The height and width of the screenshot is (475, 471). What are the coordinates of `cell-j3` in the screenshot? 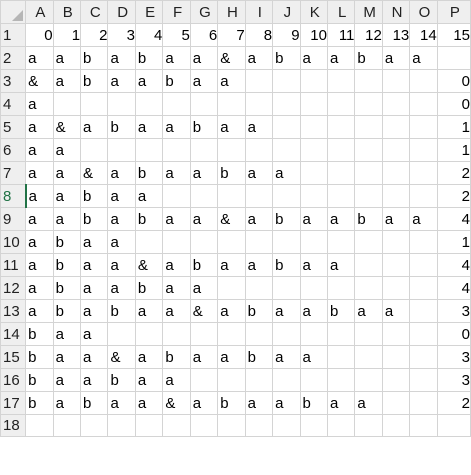 It's located at (286, 81).